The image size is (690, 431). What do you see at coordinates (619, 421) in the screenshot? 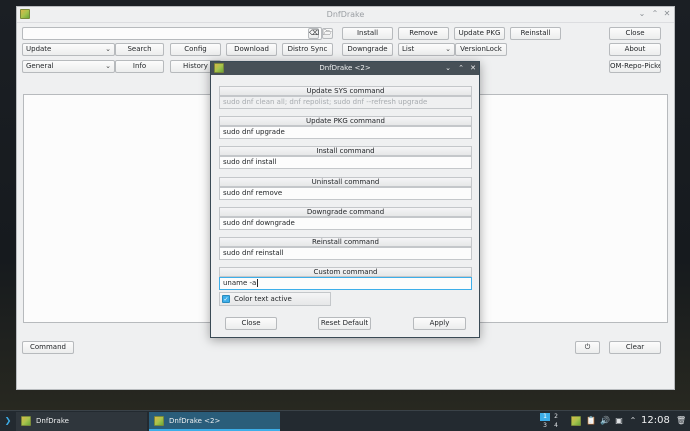
I see `display-icon: ▣` at bounding box center [619, 421].